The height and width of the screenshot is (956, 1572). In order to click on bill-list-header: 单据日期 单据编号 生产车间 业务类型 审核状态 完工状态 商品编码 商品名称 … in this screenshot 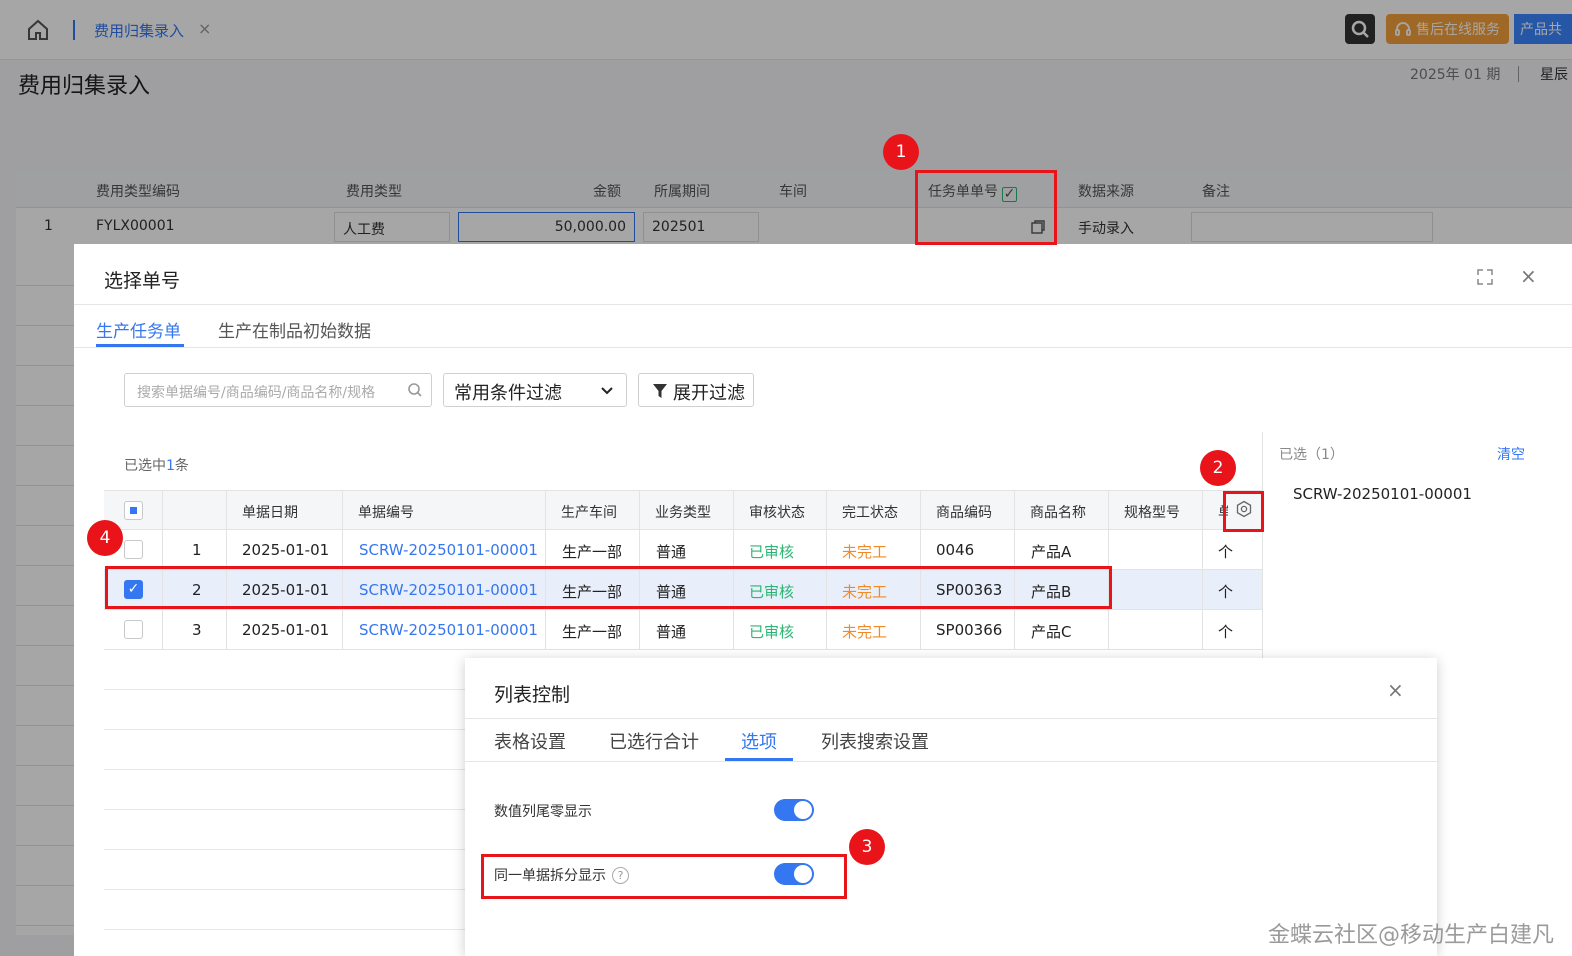, I will do `click(683, 510)`.